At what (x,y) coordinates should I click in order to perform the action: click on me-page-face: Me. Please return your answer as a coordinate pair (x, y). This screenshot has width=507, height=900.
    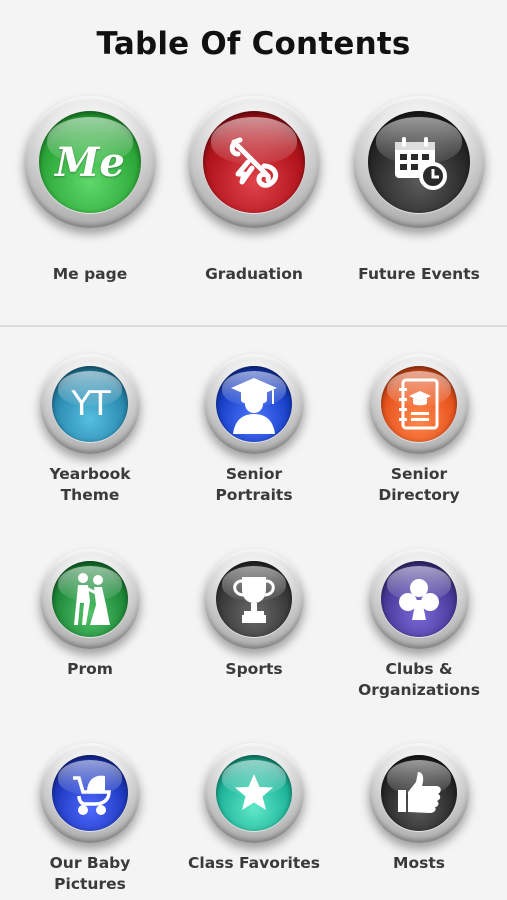
    Looking at the image, I should click on (90, 162).